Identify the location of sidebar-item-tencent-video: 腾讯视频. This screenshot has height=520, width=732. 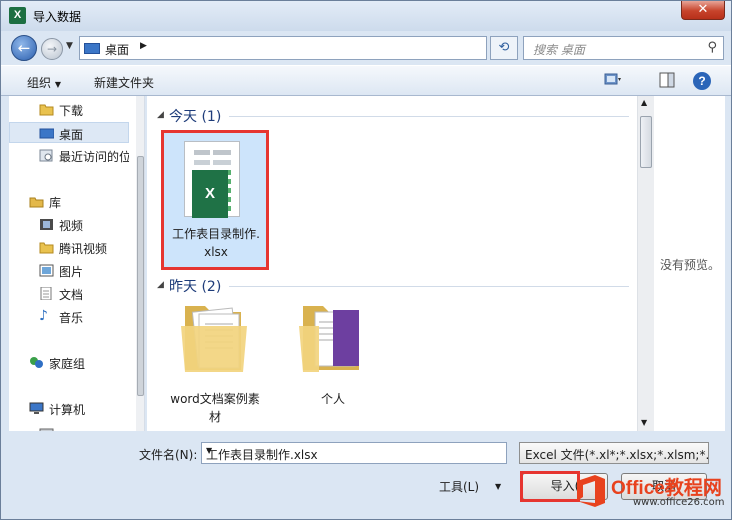
(69, 247).